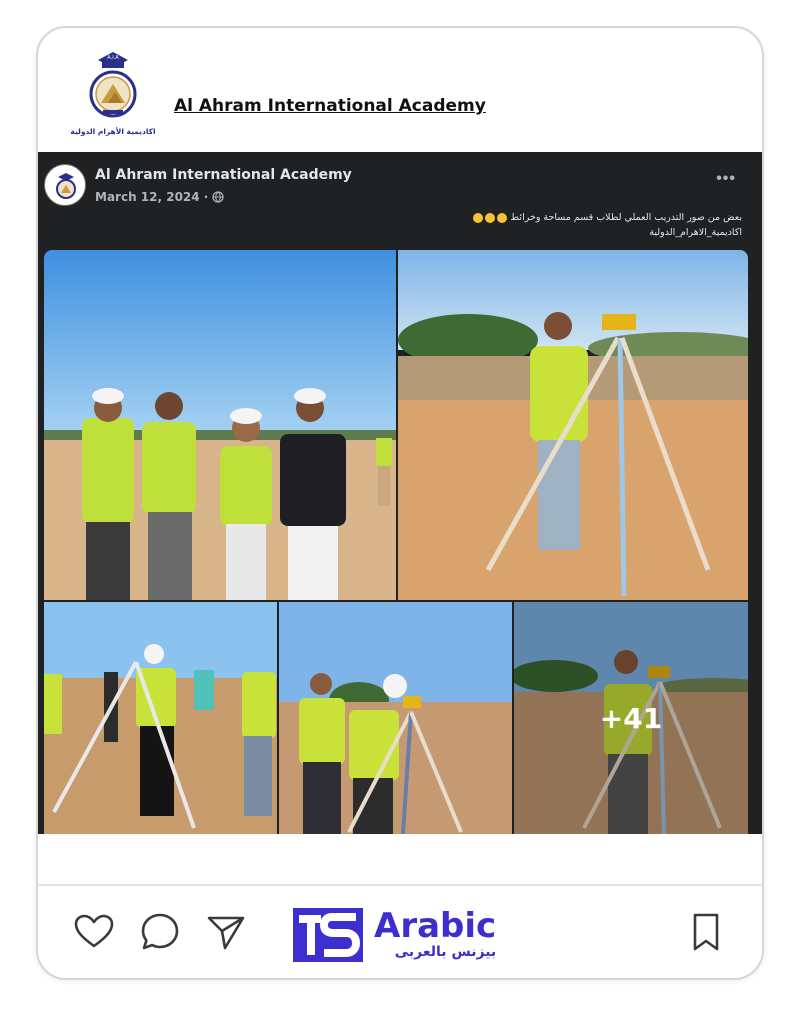 The width and height of the screenshot is (799, 1024). I want to click on photo-field-group, so click(160, 718).